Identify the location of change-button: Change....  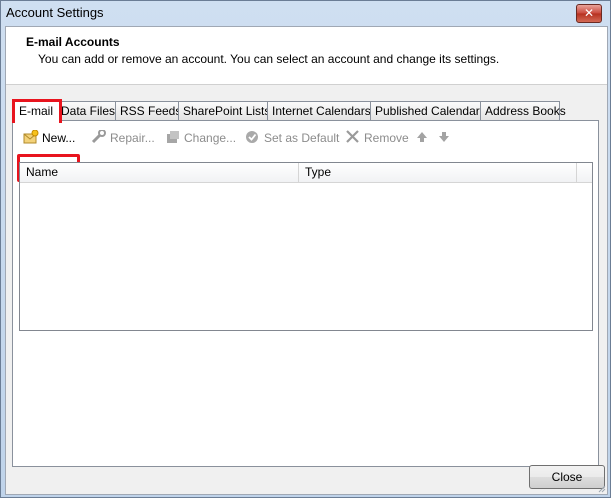
(200, 138).